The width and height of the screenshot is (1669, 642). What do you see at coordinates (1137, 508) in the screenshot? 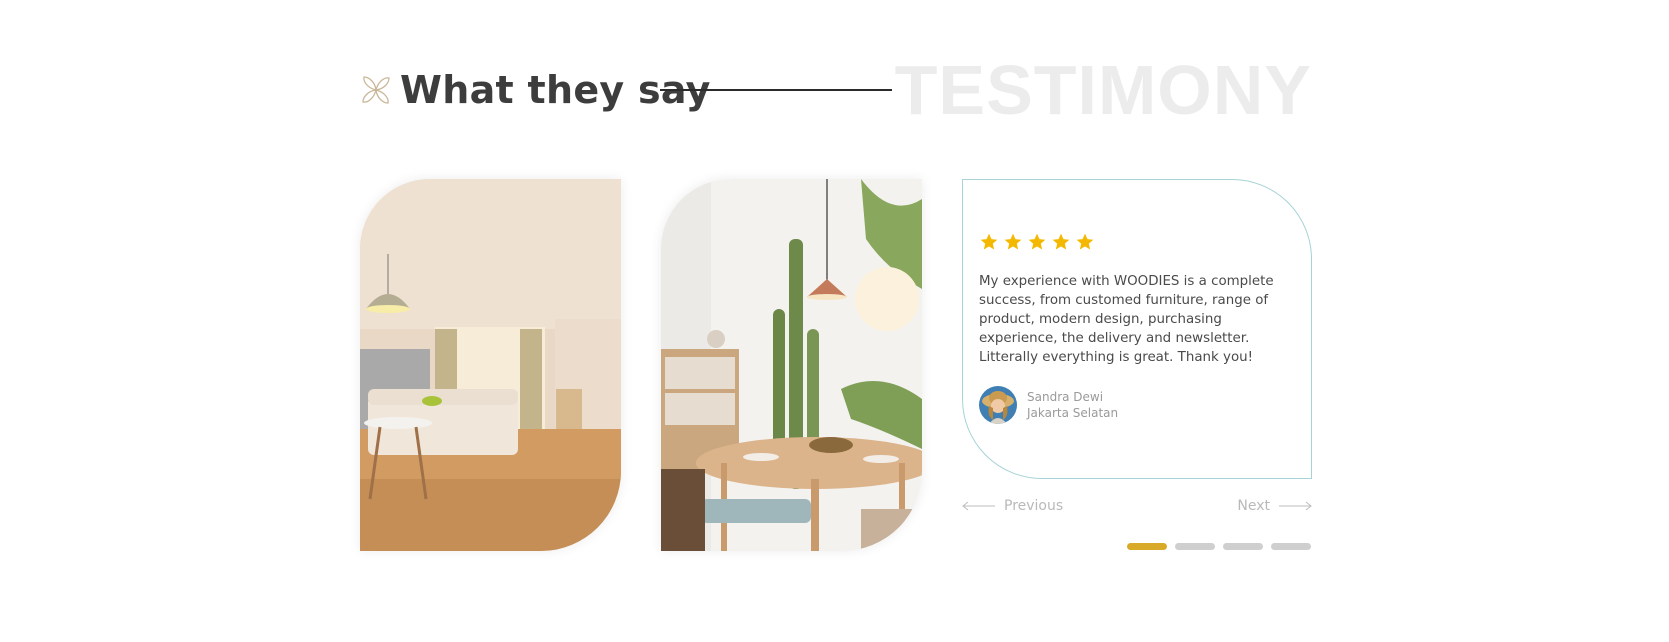
I see `testimonial-navigation: Previous Next` at bounding box center [1137, 508].